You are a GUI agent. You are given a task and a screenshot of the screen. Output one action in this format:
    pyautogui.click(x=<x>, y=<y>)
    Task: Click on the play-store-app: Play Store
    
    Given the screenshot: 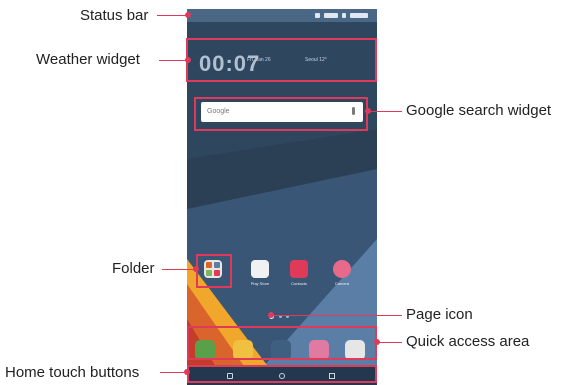 What is the action you would take?
    pyautogui.click(x=260, y=273)
    